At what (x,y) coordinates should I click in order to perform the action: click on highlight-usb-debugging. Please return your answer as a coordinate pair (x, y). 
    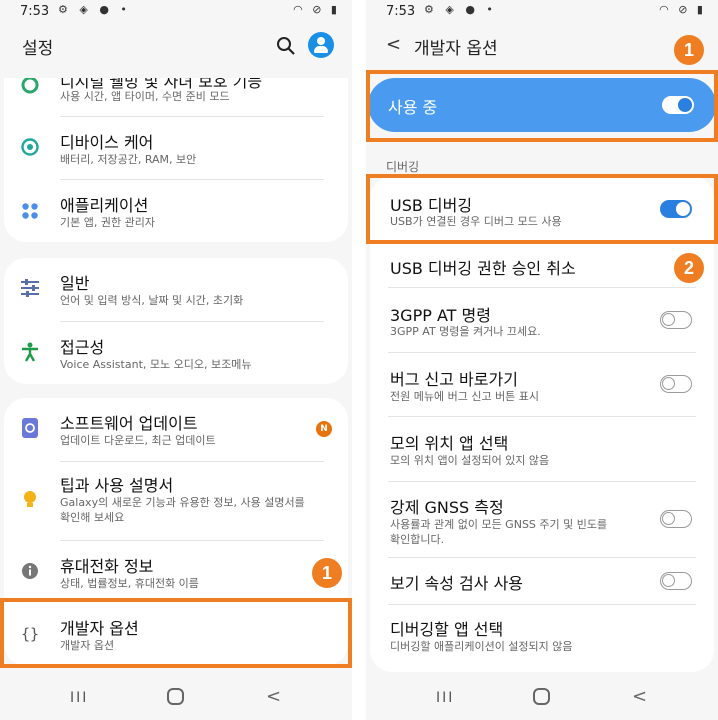
    Looking at the image, I should click on (542, 209).